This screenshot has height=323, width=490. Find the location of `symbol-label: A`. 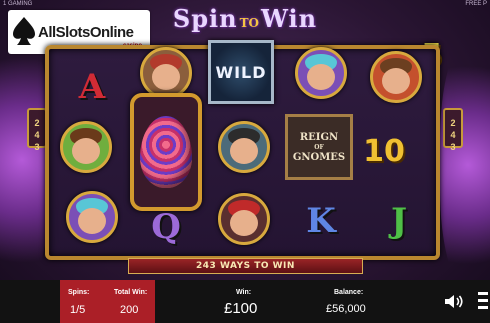

symbol-label: A is located at coordinates (92, 87).